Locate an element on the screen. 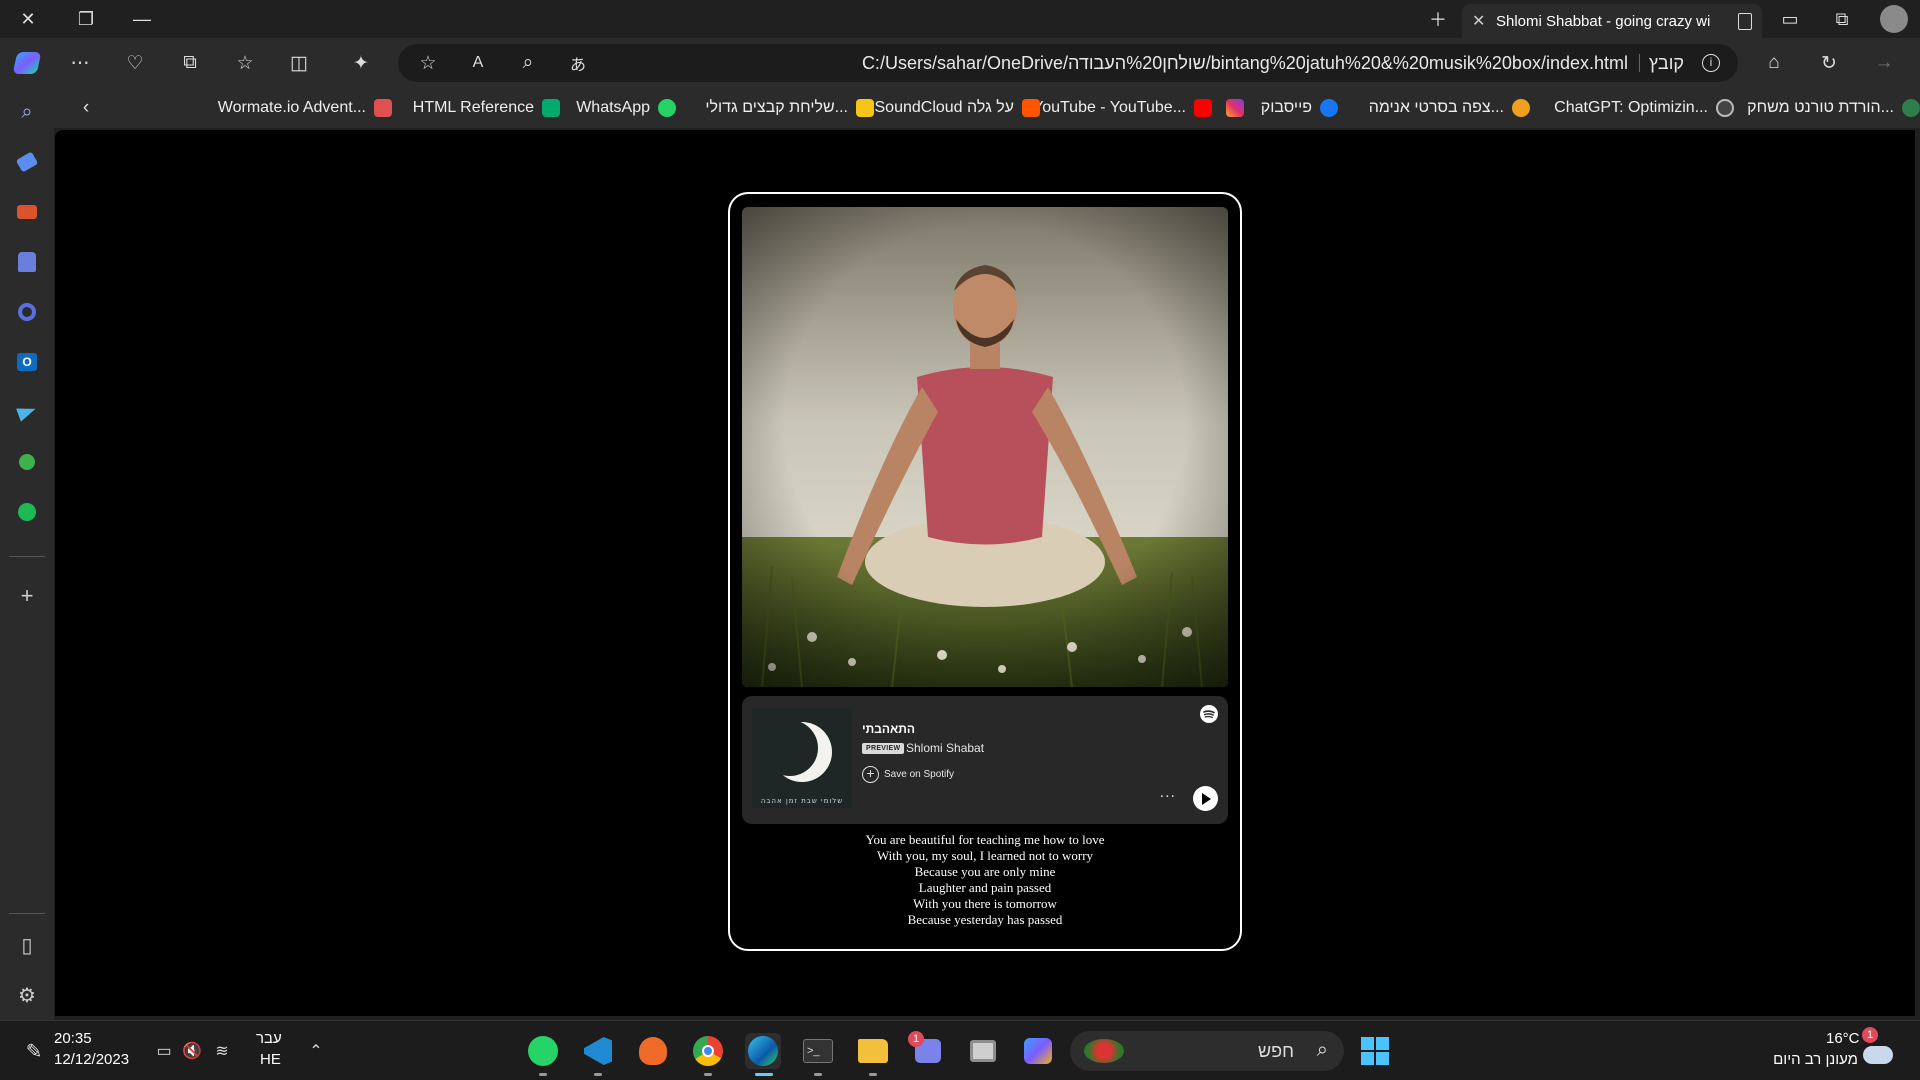 This screenshot has height=1080, width=1920. fav-item: פייסבוק is located at coordinates (1299, 108).